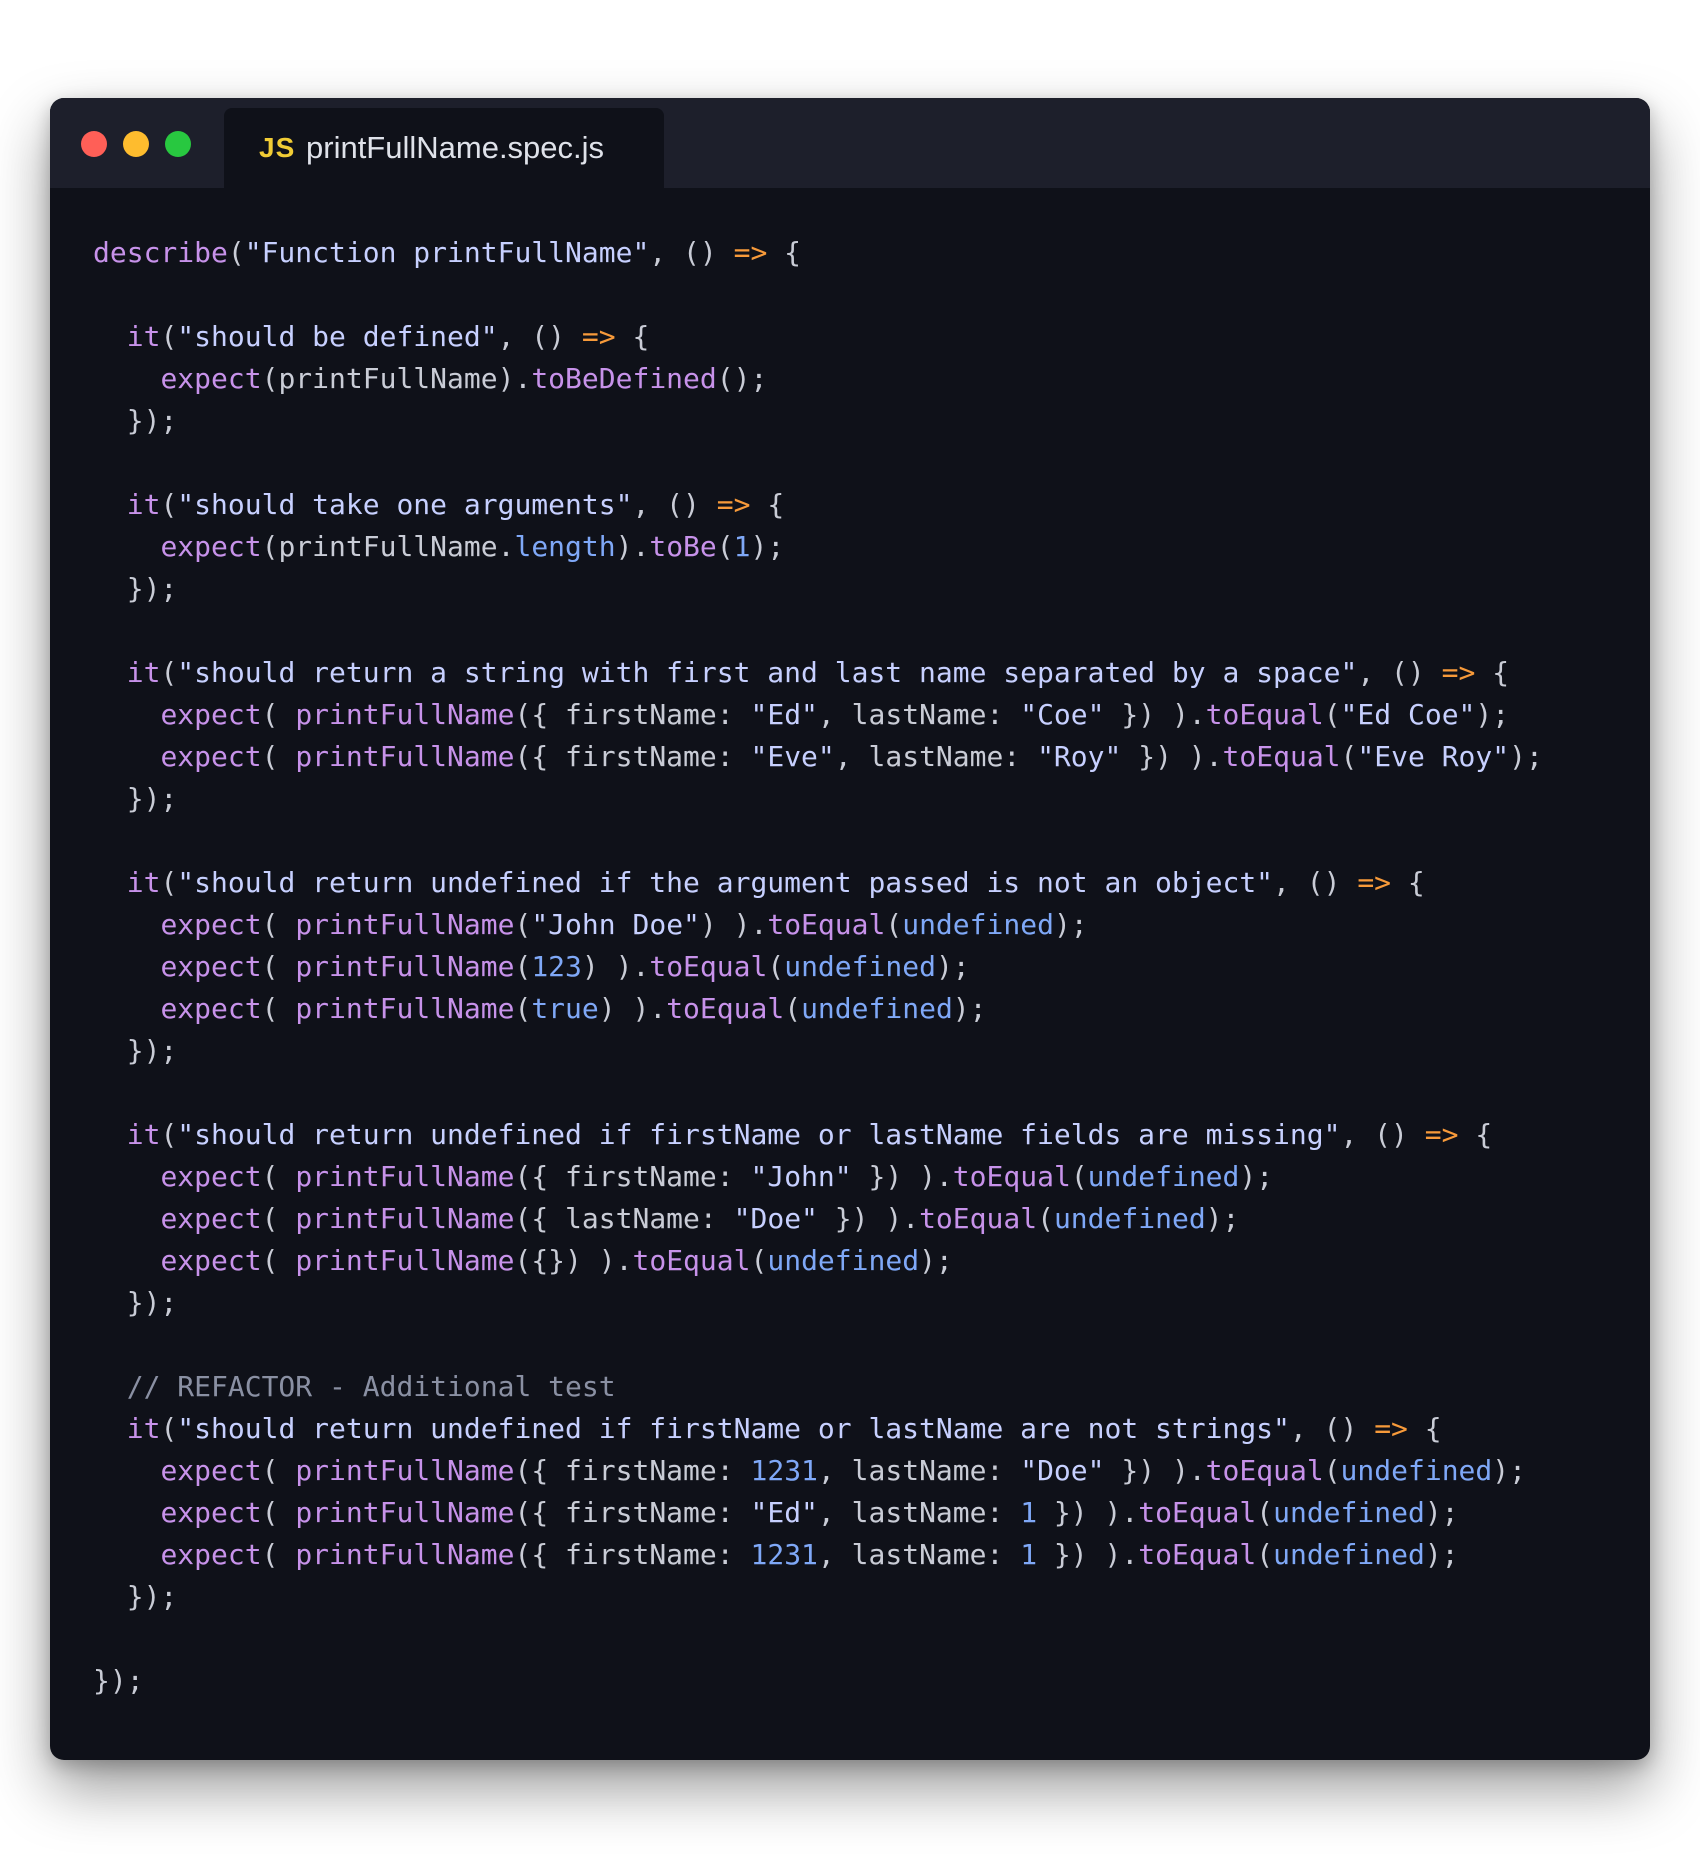  I want to click on minimize-window-button, so click(136, 144).